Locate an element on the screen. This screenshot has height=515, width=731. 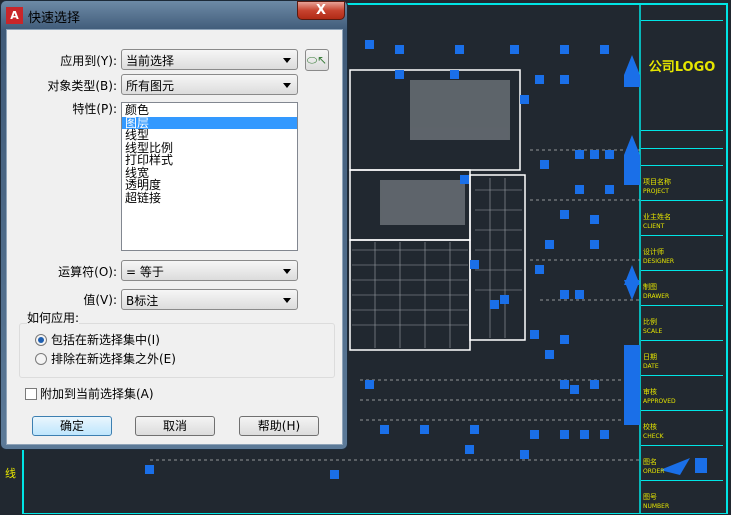
operator-label: 运算符(O): is located at coordinates (87, 272).